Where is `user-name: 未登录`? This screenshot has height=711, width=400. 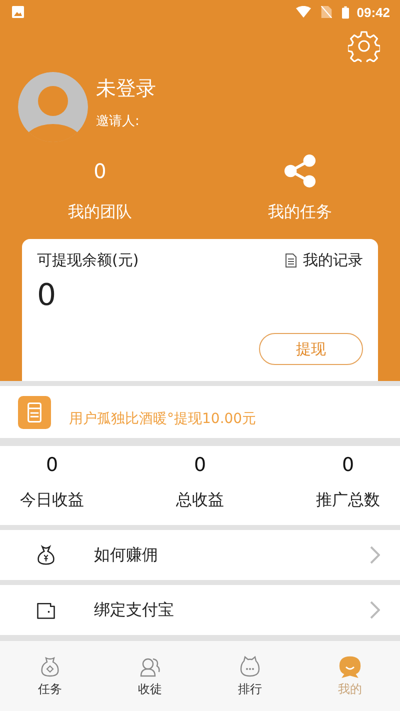
user-name: 未登录 is located at coordinates (126, 88).